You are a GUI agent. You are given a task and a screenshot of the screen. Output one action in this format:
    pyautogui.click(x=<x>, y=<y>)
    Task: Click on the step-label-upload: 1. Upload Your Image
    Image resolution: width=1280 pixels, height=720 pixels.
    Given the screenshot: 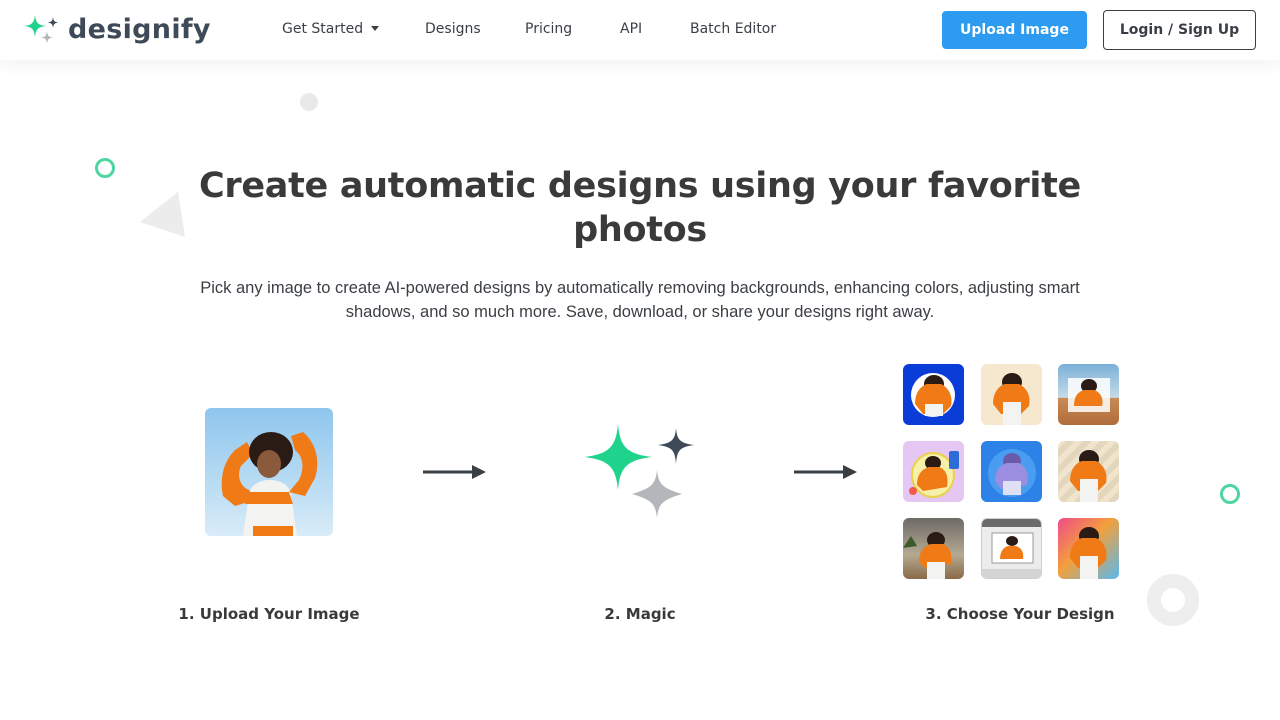 What is the action you would take?
    pyautogui.click(x=269, y=614)
    